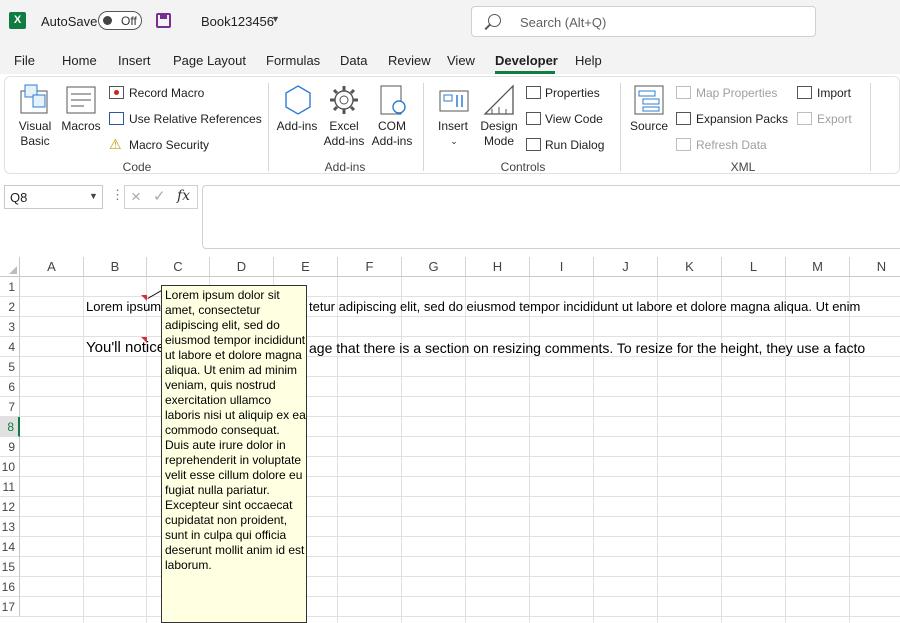 This screenshot has width=900, height=623. I want to click on column-header-k: K, so click(690, 267).